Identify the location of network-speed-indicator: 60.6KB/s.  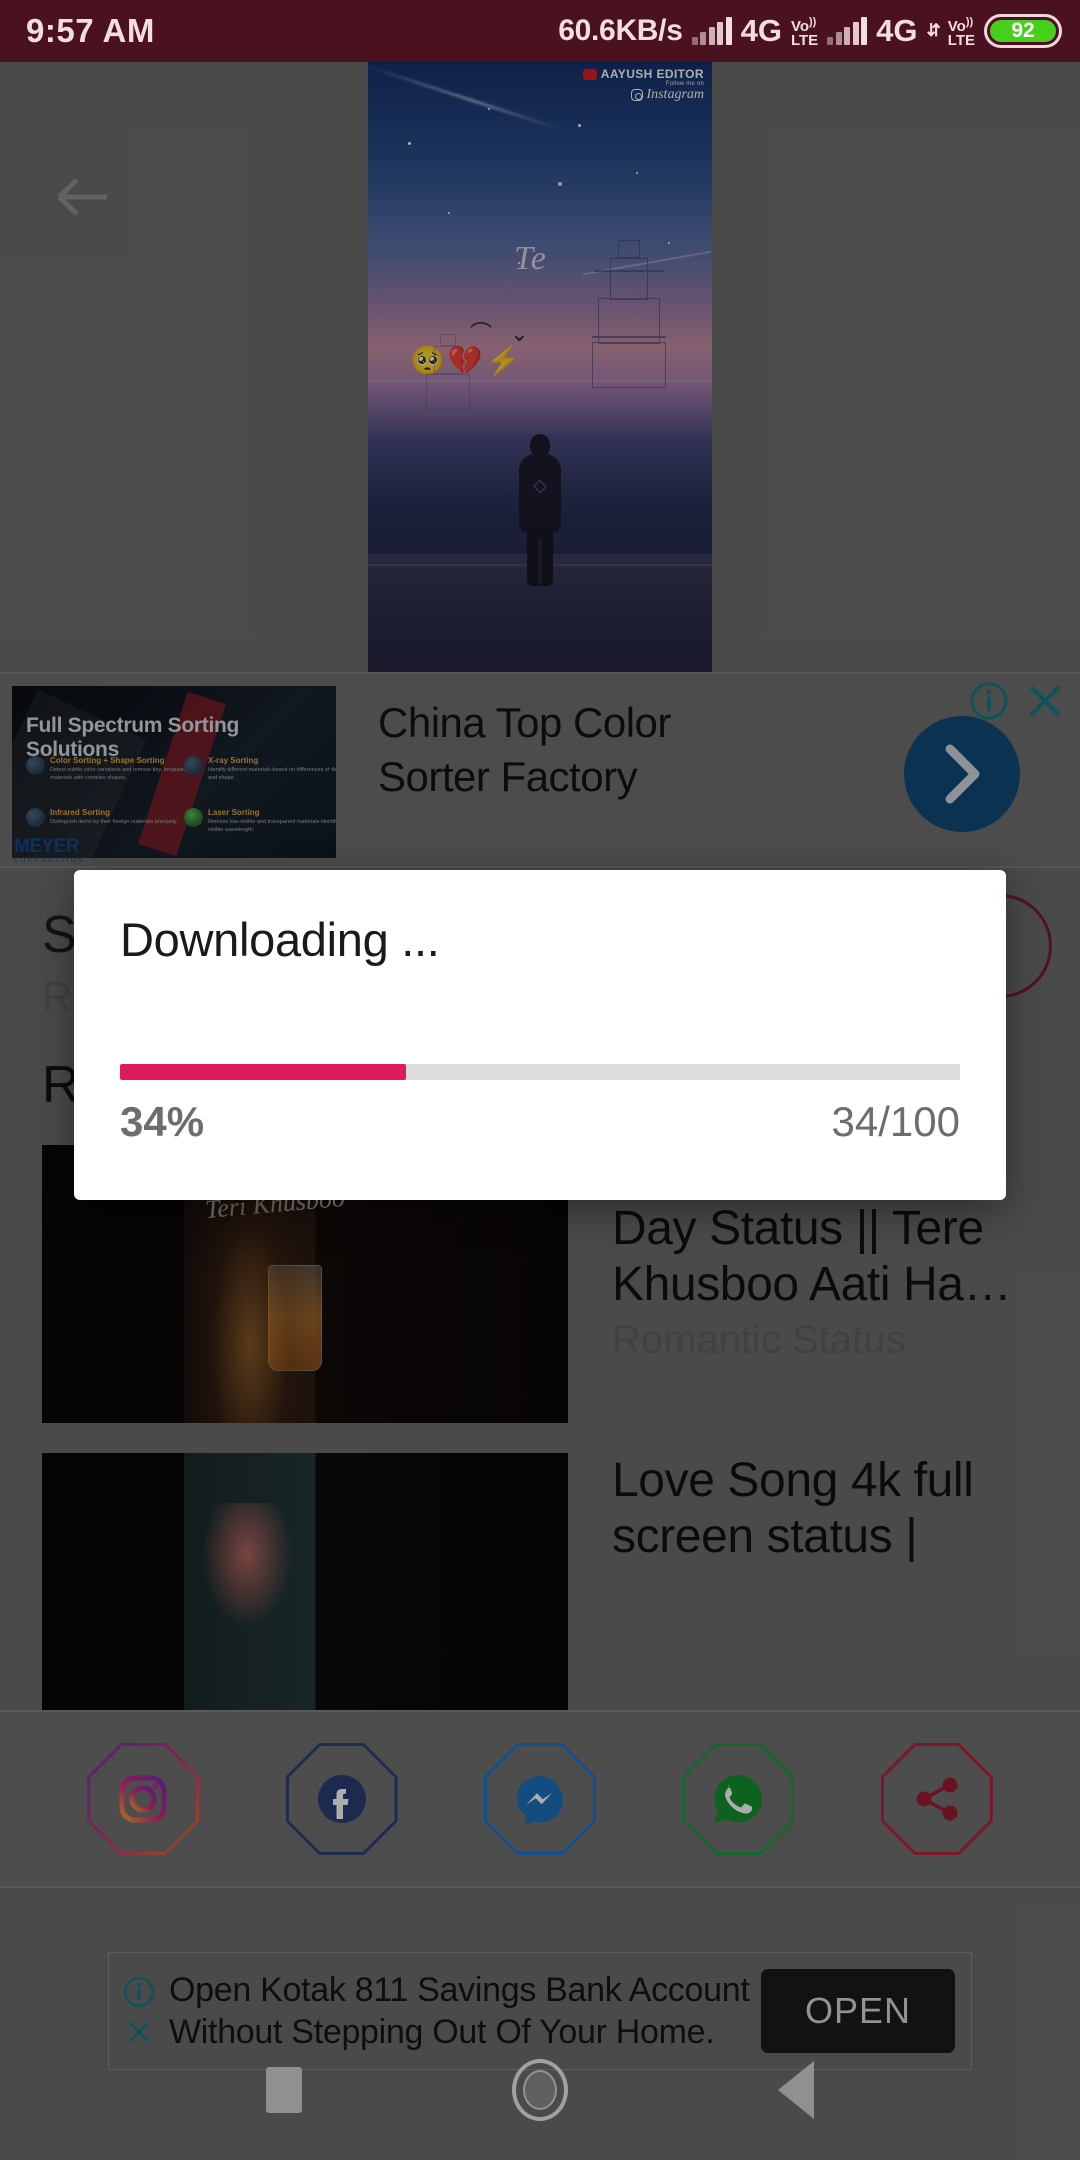
(620, 30).